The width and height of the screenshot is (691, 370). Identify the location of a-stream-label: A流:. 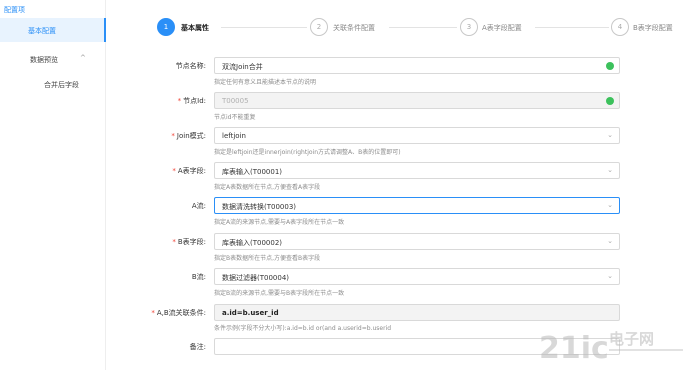
(198, 206).